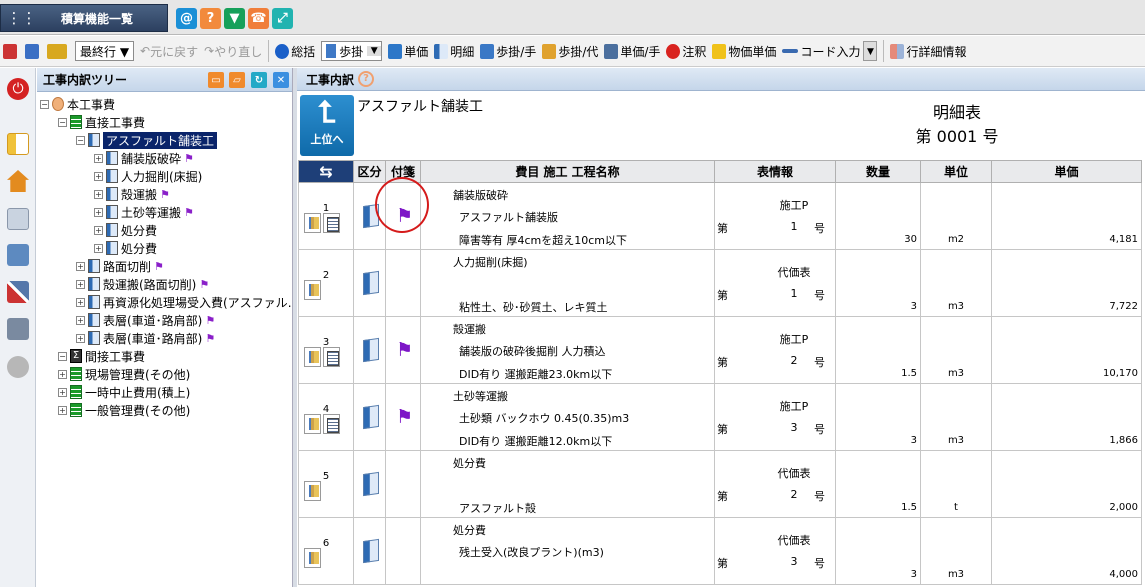 The image size is (1145, 587). Describe the element at coordinates (720, 484) in the screenshot. I see `table-row: 5 処分費 アスファルト殻 代価表第 2 号 1.5 t 2,000` at that location.